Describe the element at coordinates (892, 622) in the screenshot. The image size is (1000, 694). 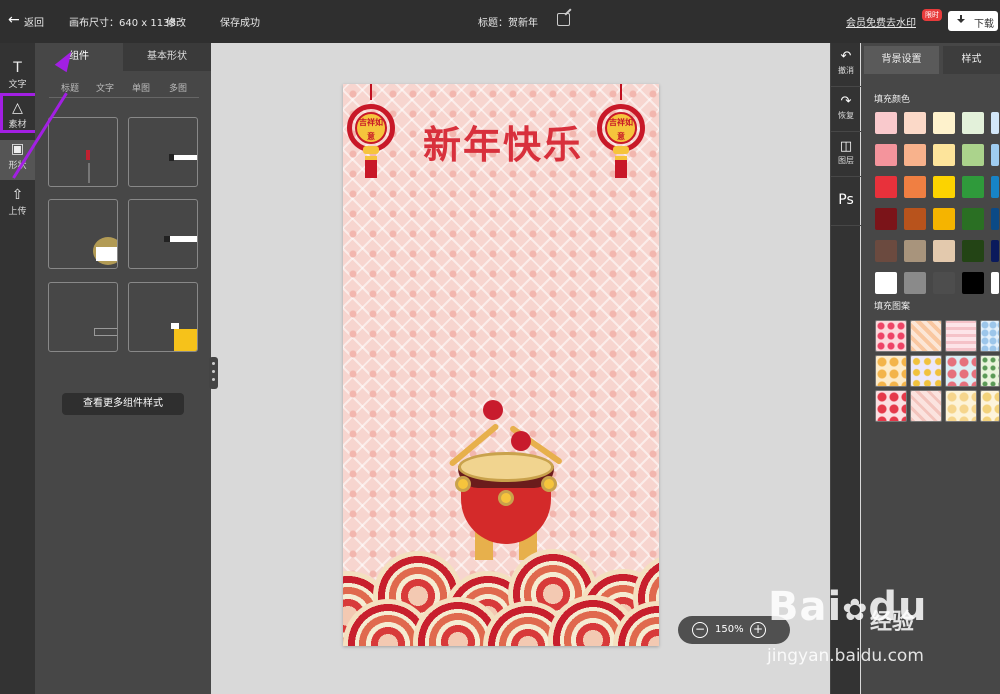
I see `baidu-watermark-text: 经验` at that location.